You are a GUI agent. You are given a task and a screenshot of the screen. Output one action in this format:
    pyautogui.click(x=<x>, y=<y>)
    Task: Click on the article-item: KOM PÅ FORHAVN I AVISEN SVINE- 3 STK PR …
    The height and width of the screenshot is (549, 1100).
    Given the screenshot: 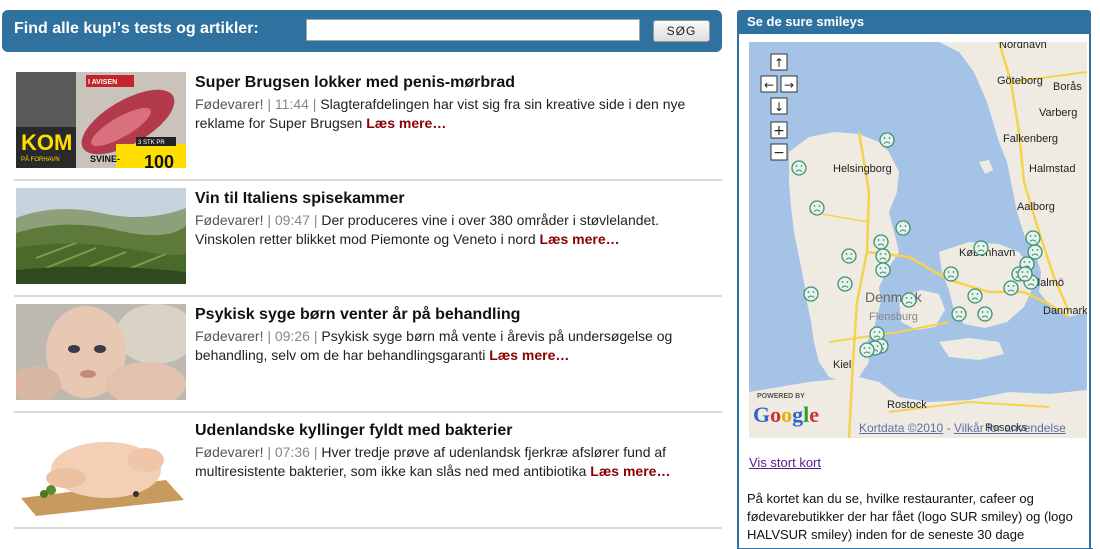 What is the action you would take?
    pyautogui.click(x=368, y=123)
    